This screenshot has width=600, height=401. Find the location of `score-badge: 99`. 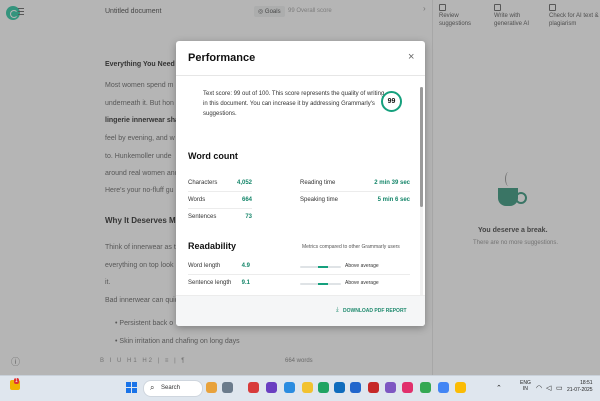

score-badge: 99 is located at coordinates (391, 101).